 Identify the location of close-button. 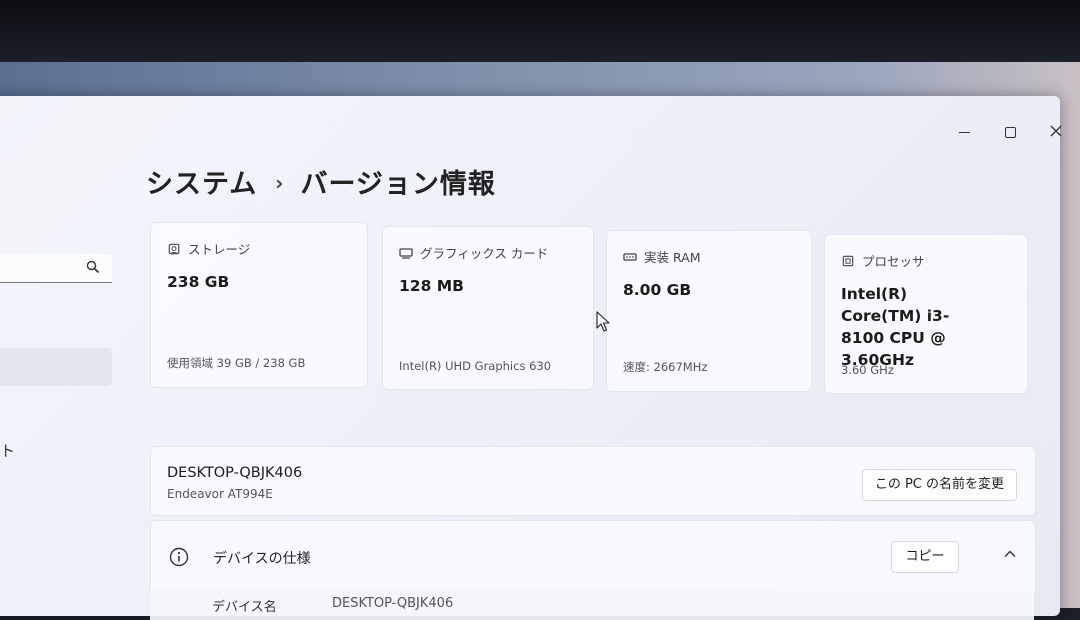
(1056, 132).